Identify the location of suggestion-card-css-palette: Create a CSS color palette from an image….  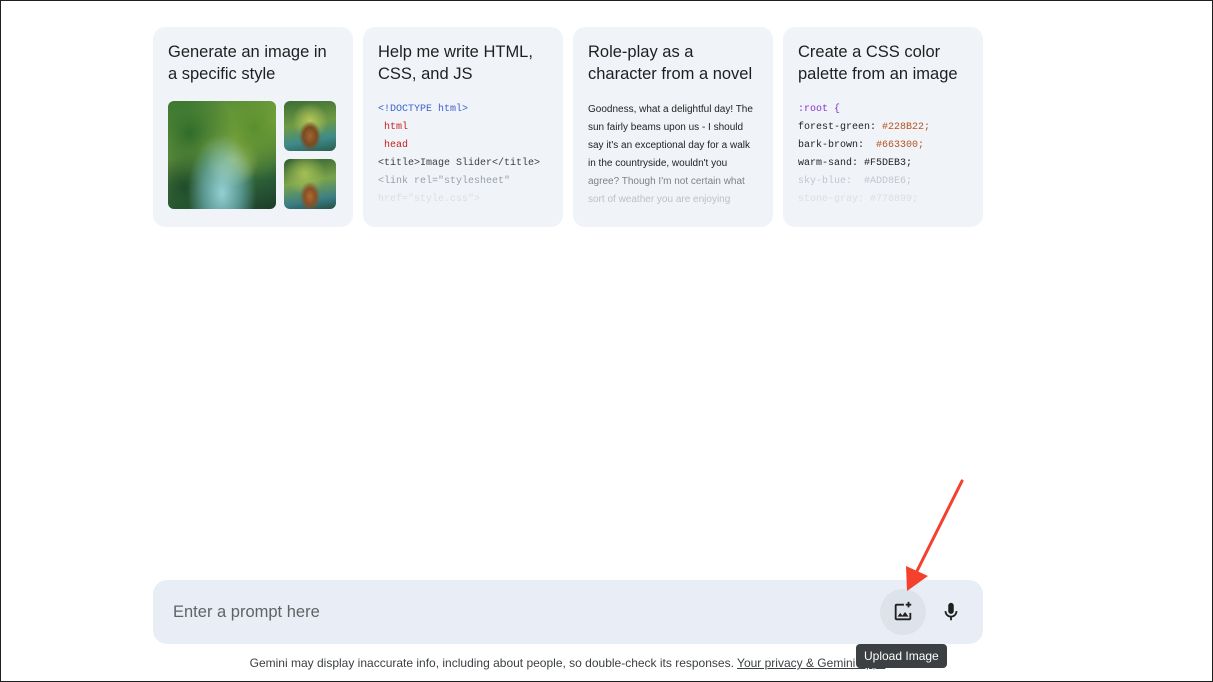
(883, 127).